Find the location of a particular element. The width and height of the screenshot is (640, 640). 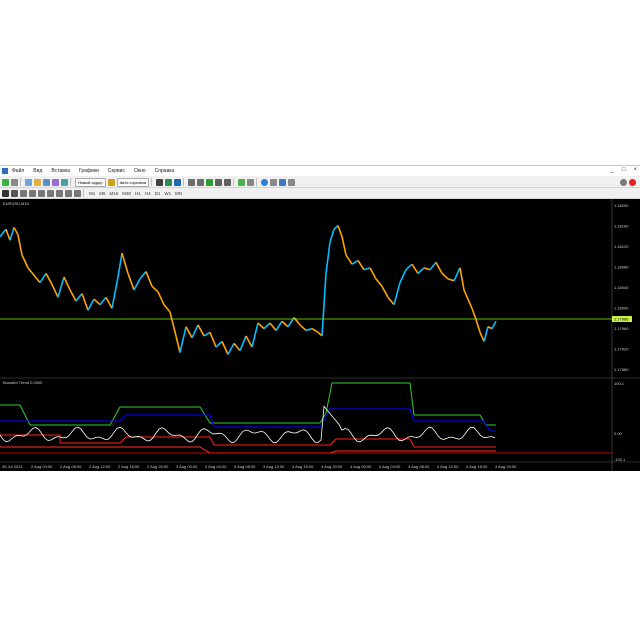

crosshair-icon is located at coordinates (14, 193).